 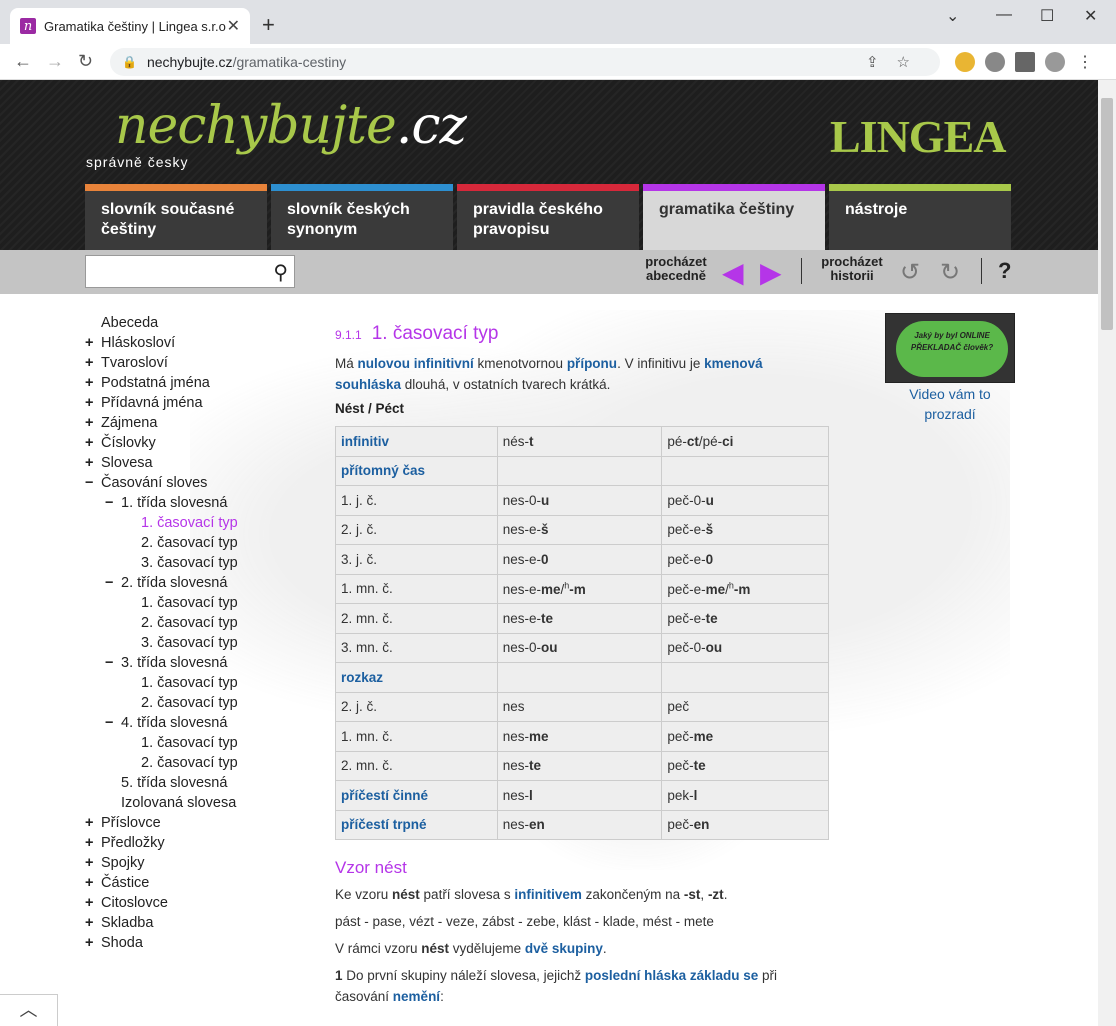 I want to click on nav-tab-gramatika: gramatika češtiny, so click(x=734, y=217).